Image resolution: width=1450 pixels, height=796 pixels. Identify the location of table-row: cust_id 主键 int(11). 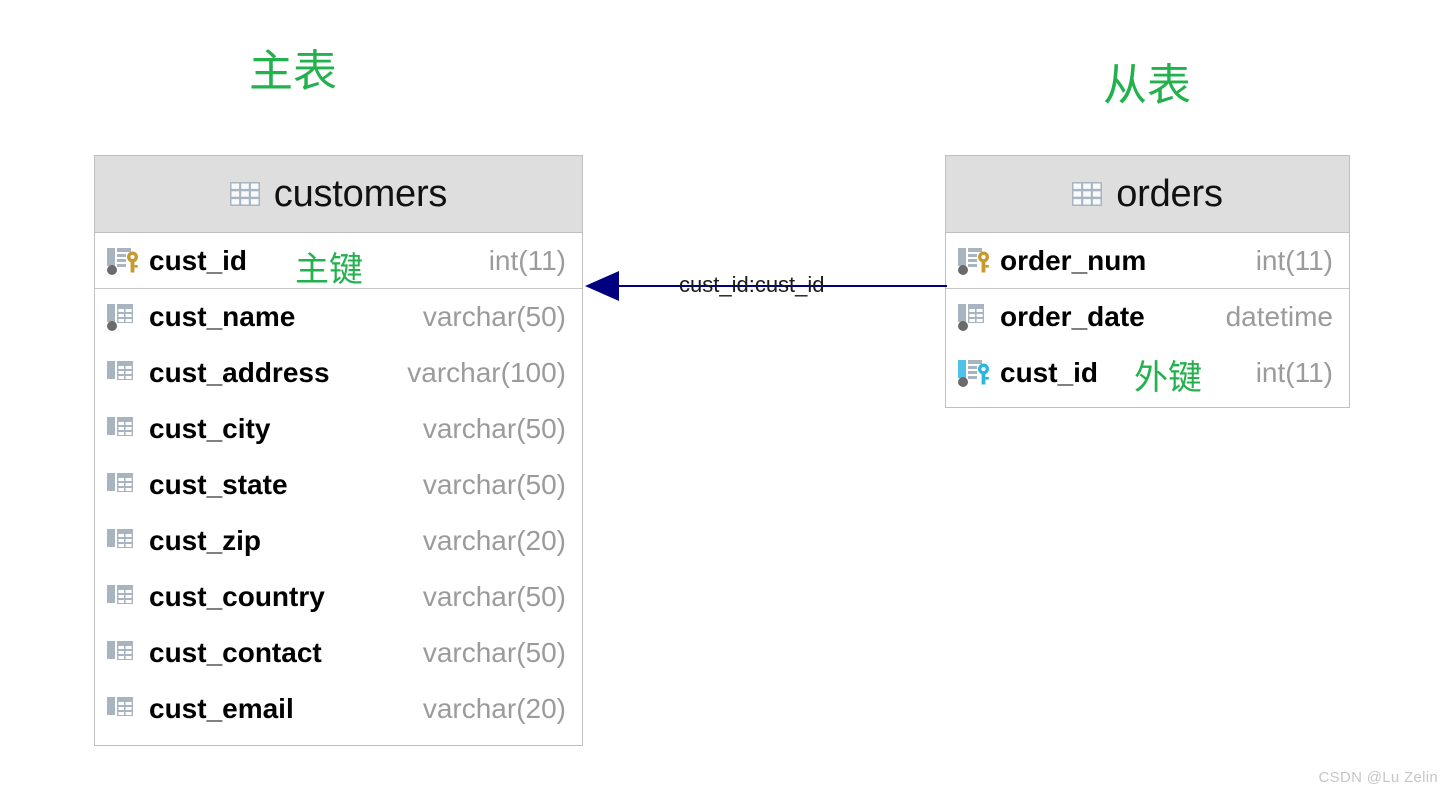
(338, 261).